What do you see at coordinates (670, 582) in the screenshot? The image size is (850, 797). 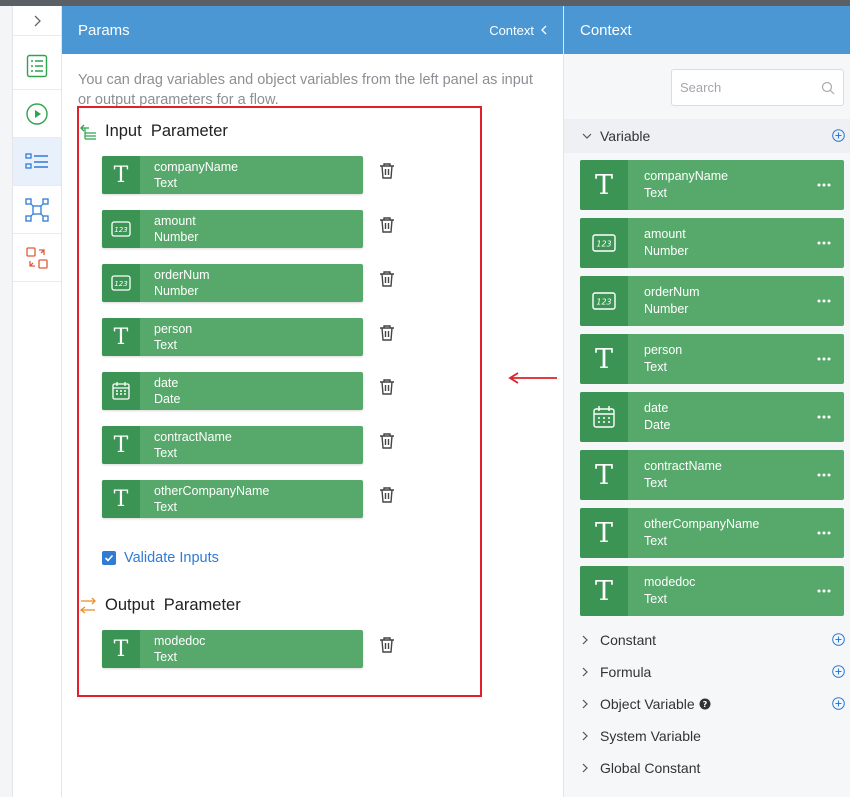 I see `variable-name: modedoc` at bounding box center [670, 582].